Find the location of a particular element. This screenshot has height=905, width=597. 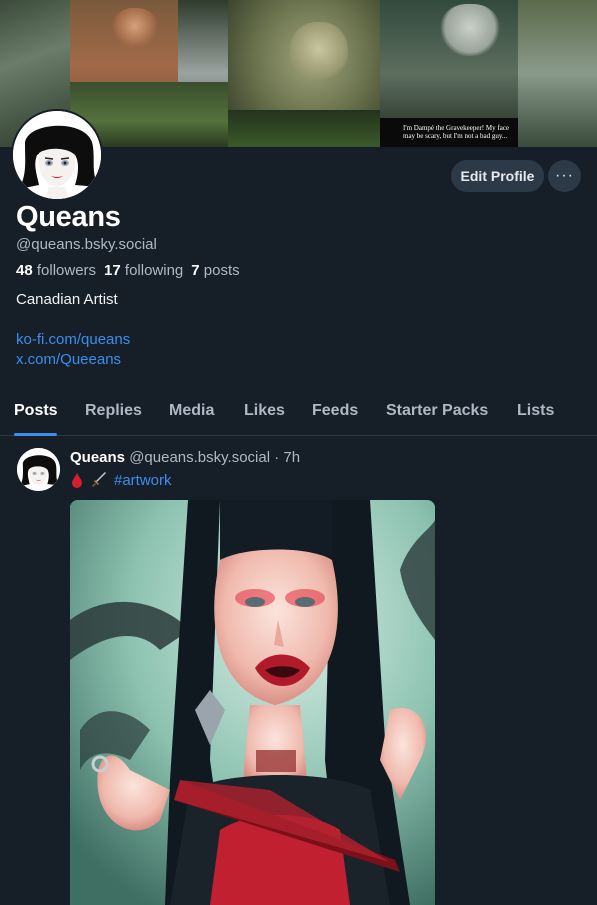

posts-label: posts is located at coordinates (221, 270).